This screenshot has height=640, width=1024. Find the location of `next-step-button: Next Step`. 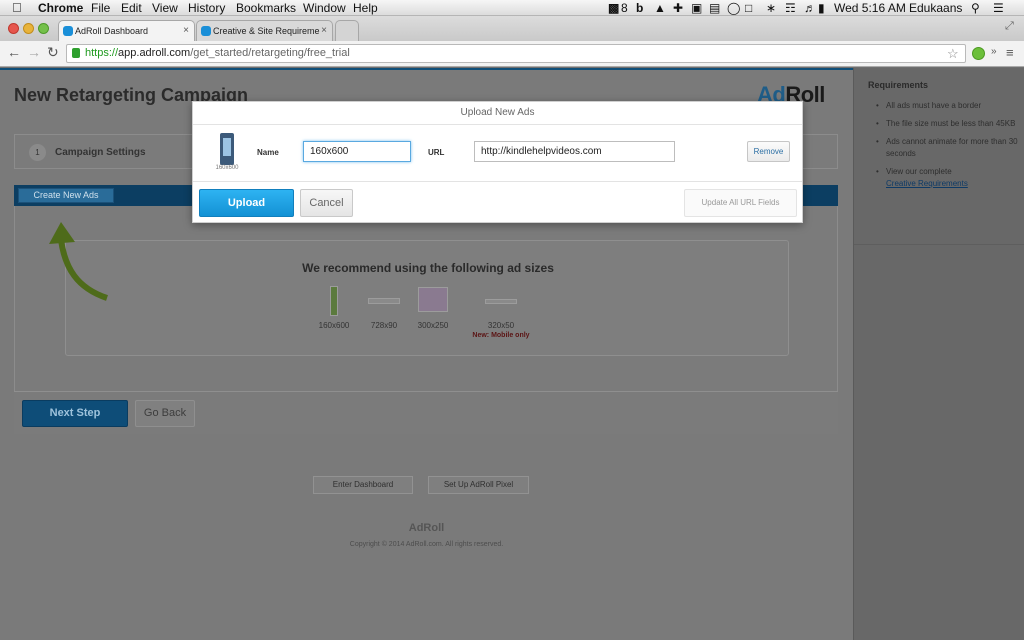

next-step-button: Next Step is located at coordinates (75, 413).